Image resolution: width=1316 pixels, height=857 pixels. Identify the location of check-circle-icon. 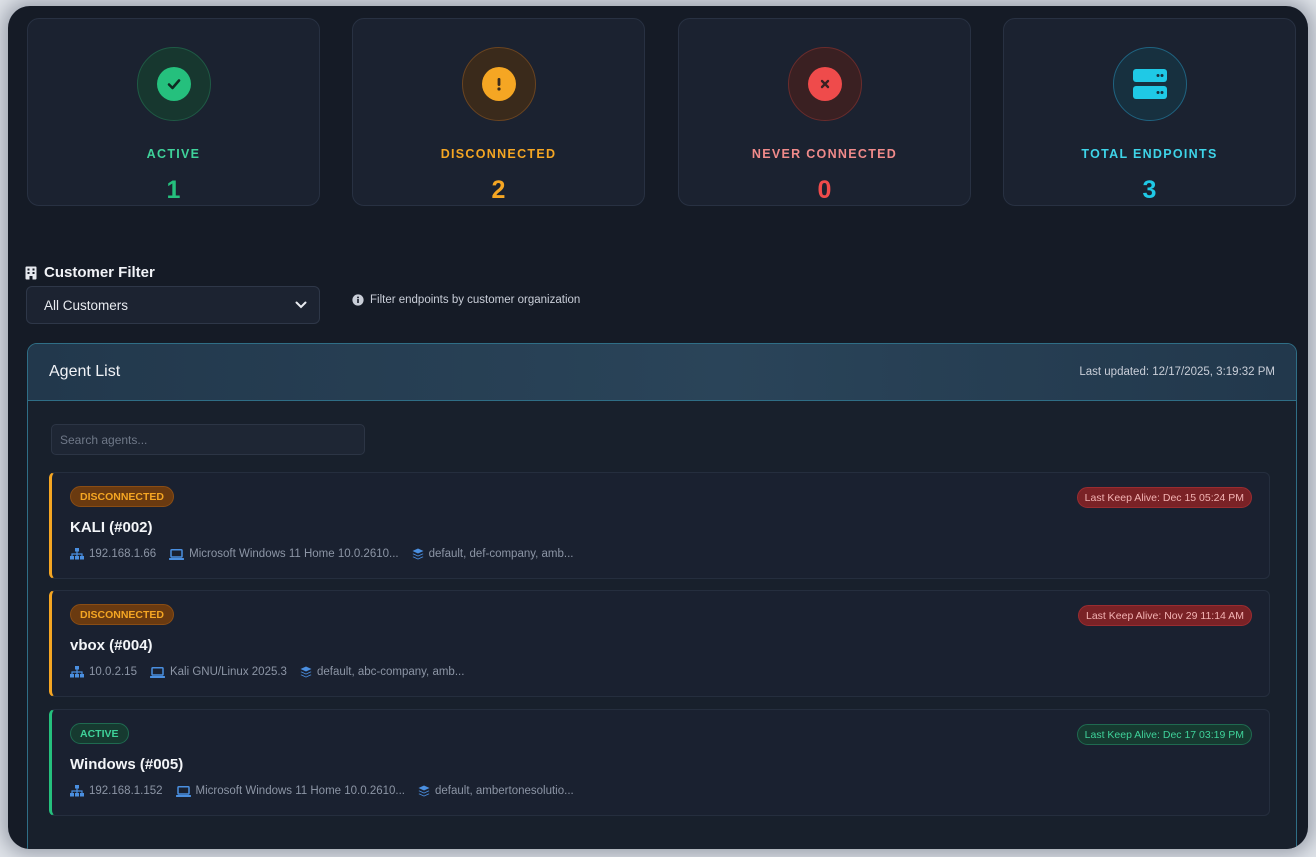
(173, 84).